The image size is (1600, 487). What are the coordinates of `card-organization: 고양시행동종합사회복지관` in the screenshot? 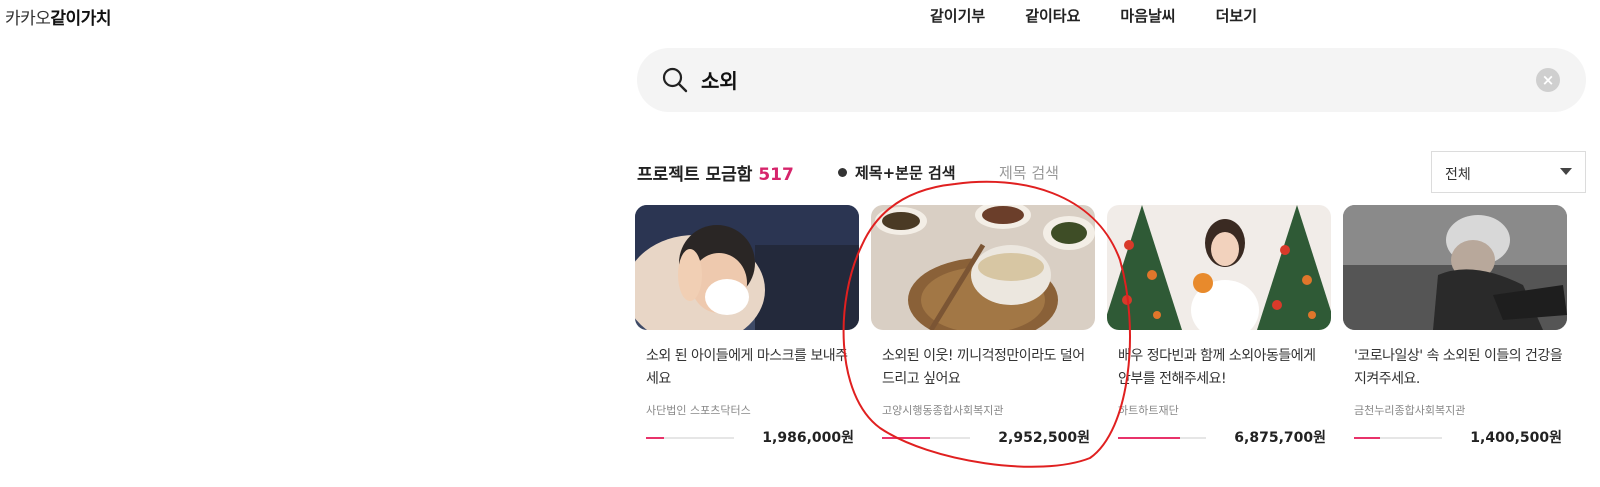 It's located at (943, 410).